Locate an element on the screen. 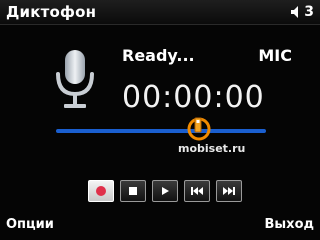 This screenshot has width=320, height=240. title-bar: Диктофон 3 is located at coordinates (160, 12).